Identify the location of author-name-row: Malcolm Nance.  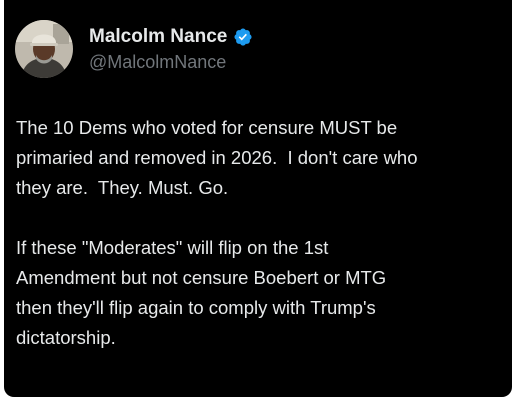
(171, 37).